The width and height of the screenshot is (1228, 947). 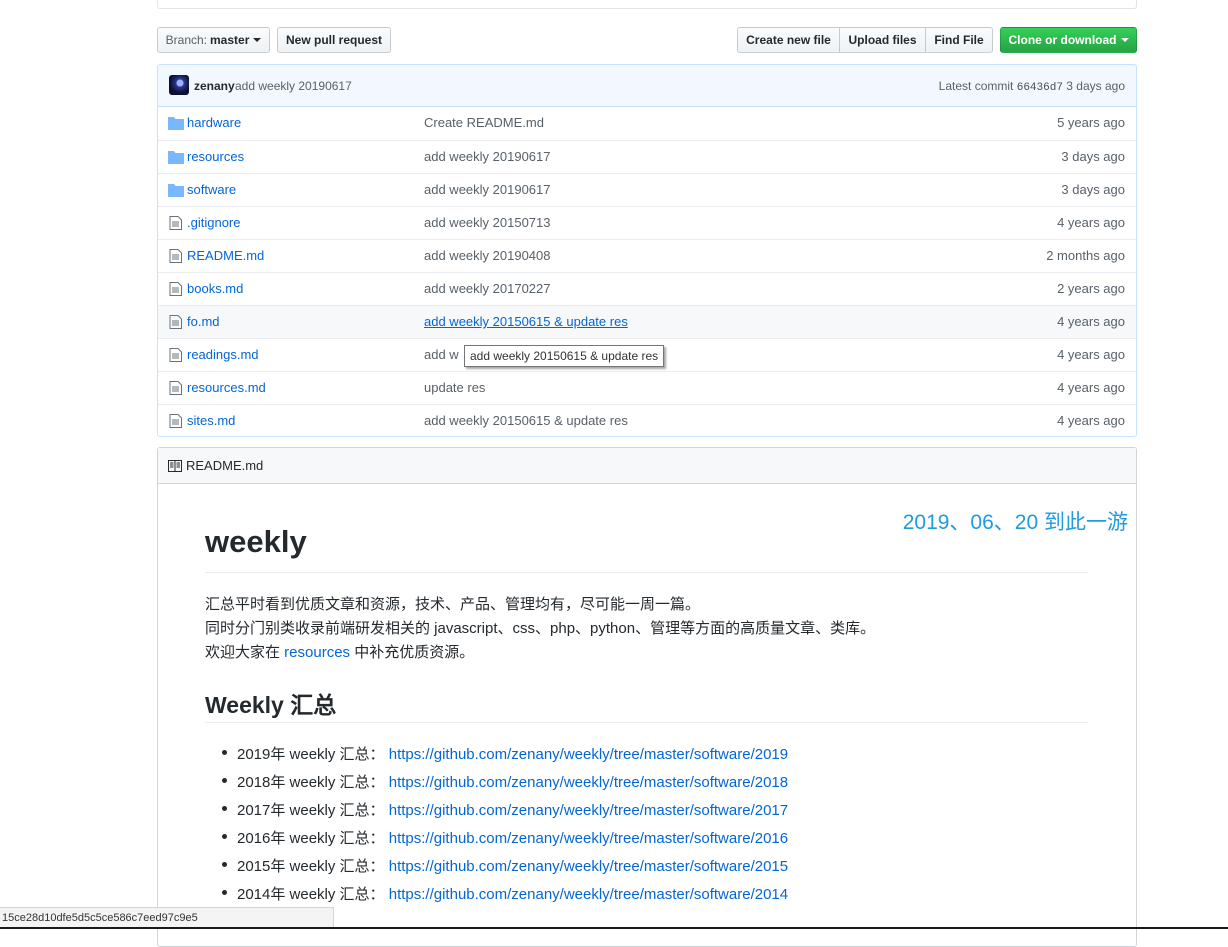 I want to click on new-pull-request-button: New pull request, so click(x=334, y=40).